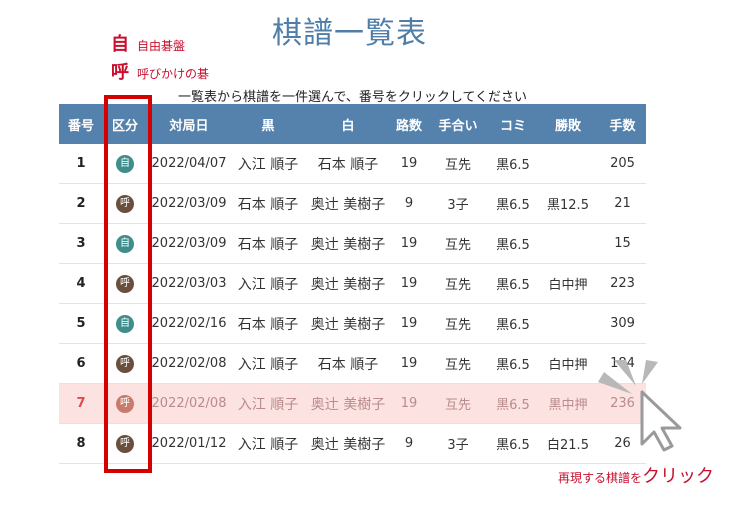 The height and width of the screenshot is (521, 750). I want to click on legend-jiyu-text: 自由碁盤, so click(161, 46).